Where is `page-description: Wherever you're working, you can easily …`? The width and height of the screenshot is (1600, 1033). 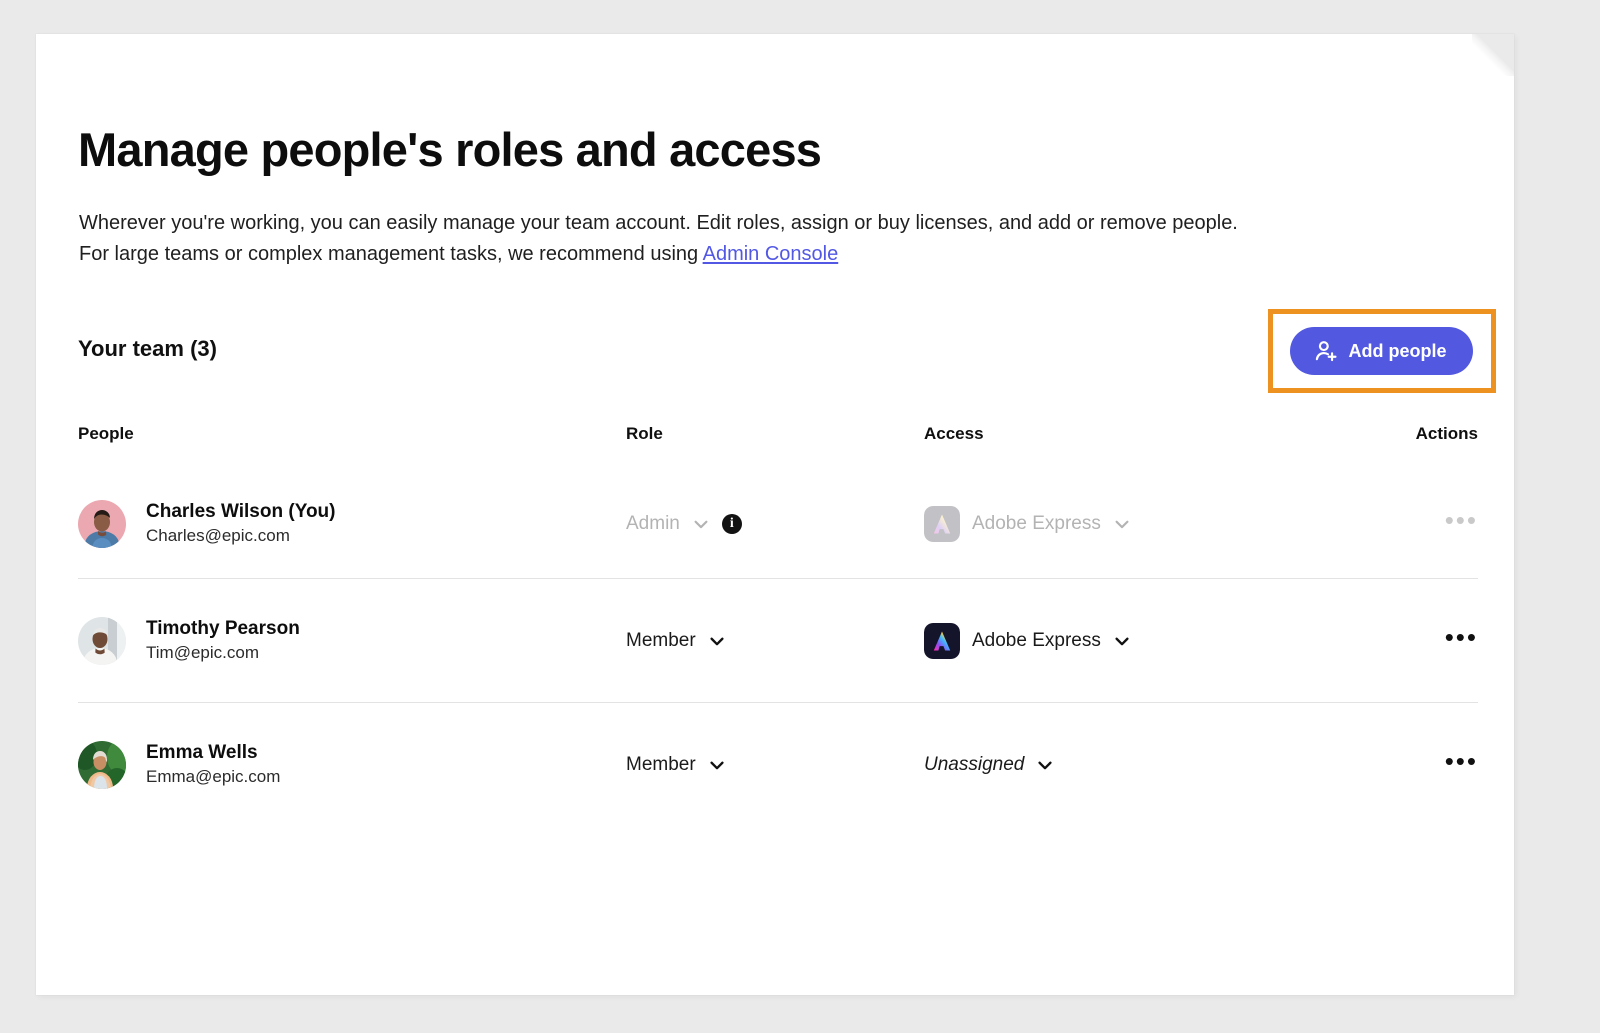
page-description: Wherever you're working, you can easily … is located at coordinates (749, 239).